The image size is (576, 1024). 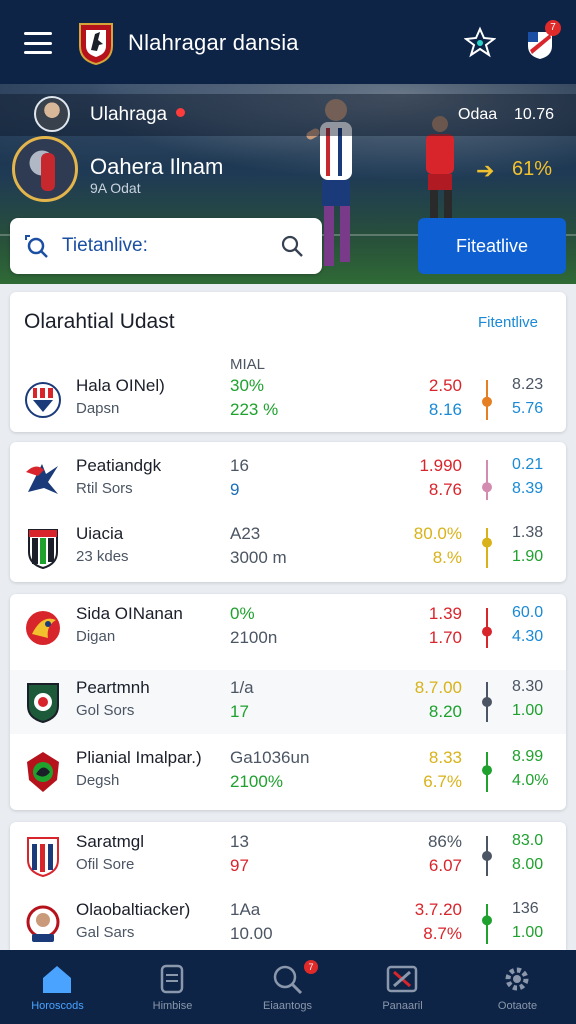 I want to click on odds-primary: 80.0%, so click(x=437, y=533).